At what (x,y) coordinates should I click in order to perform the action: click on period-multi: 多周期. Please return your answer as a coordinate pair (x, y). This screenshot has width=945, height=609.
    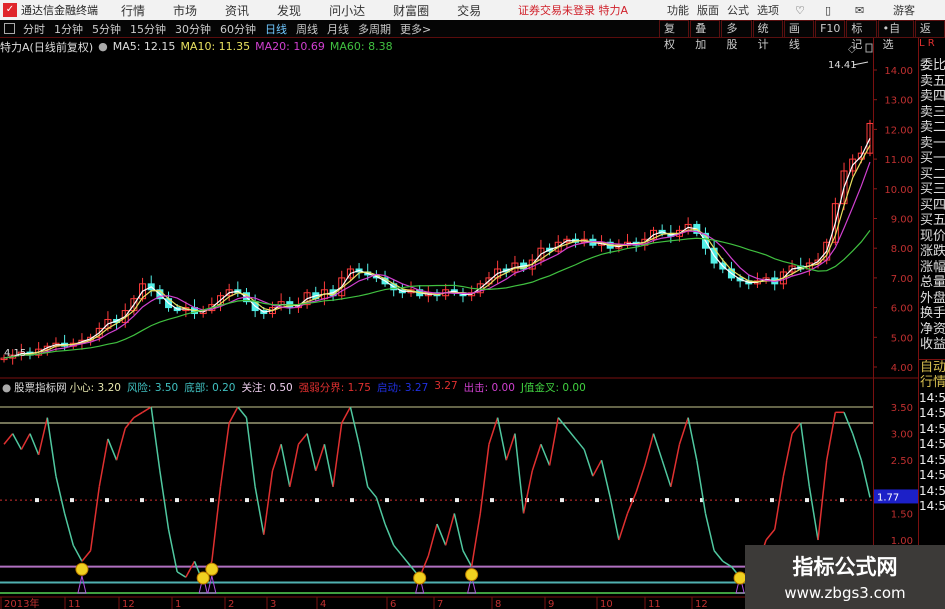
    Looking at the image, I should click on (374, 29).